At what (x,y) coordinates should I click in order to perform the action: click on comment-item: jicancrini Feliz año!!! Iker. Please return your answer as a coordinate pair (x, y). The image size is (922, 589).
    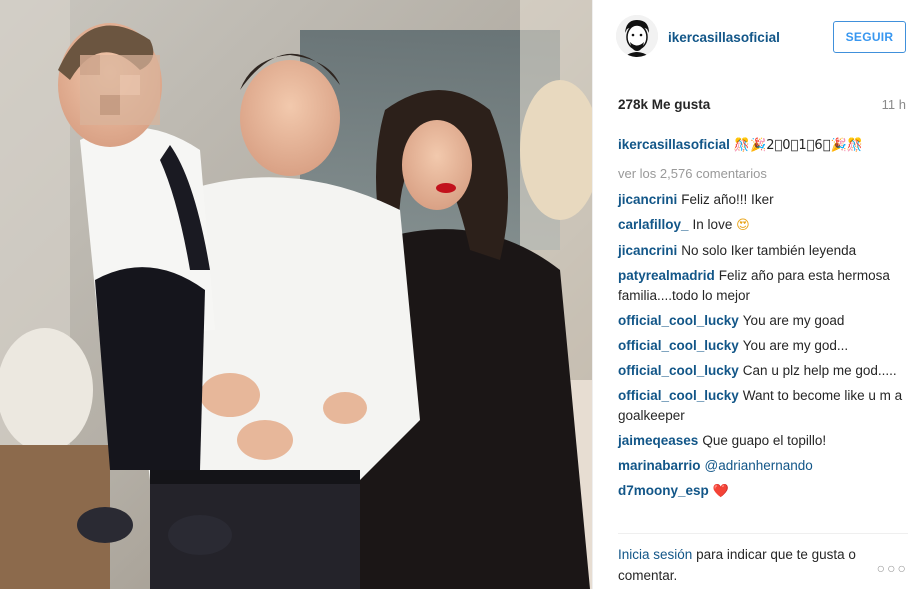
    Looking at the image, I should click on (763, 200).